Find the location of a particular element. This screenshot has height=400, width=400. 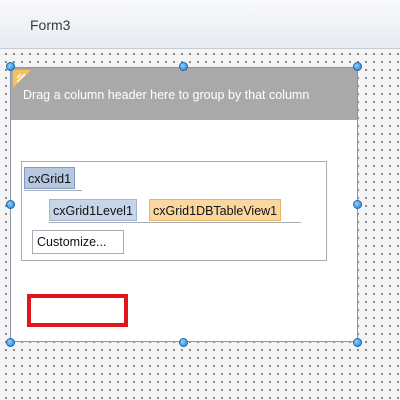

resize-handle-middle-left is located at coordinates (10, 204).